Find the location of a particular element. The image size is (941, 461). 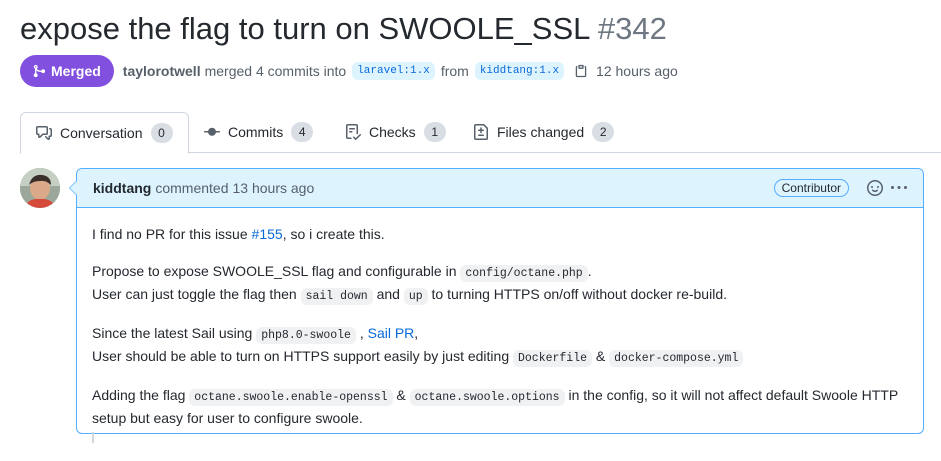

pr-number: #342 is located at coordinates (632, 28).